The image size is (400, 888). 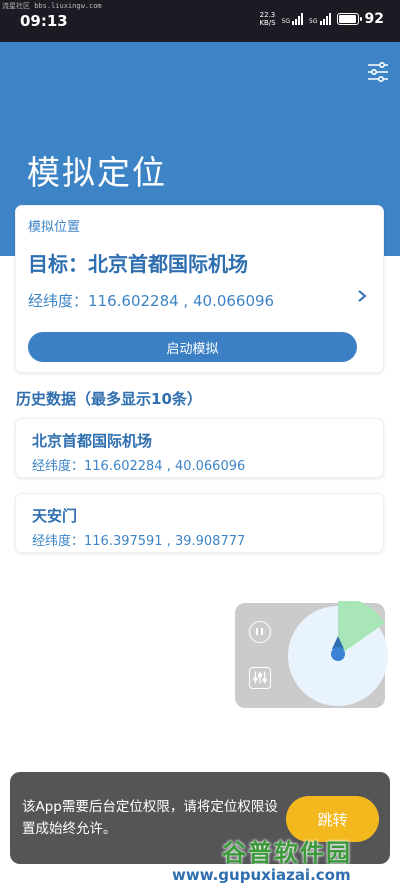 I want to click on target-label: 模拟位置, so click(x=54, y=227).